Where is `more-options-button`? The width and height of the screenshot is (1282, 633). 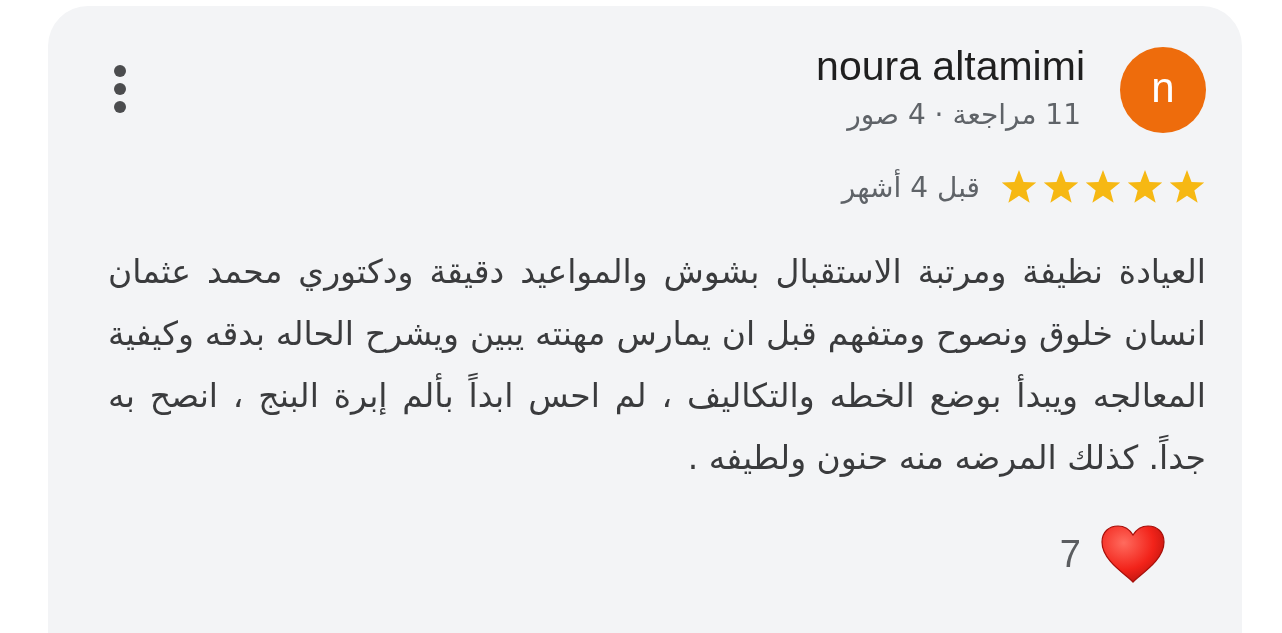 more-options-button is located at coordinates (120, 89).